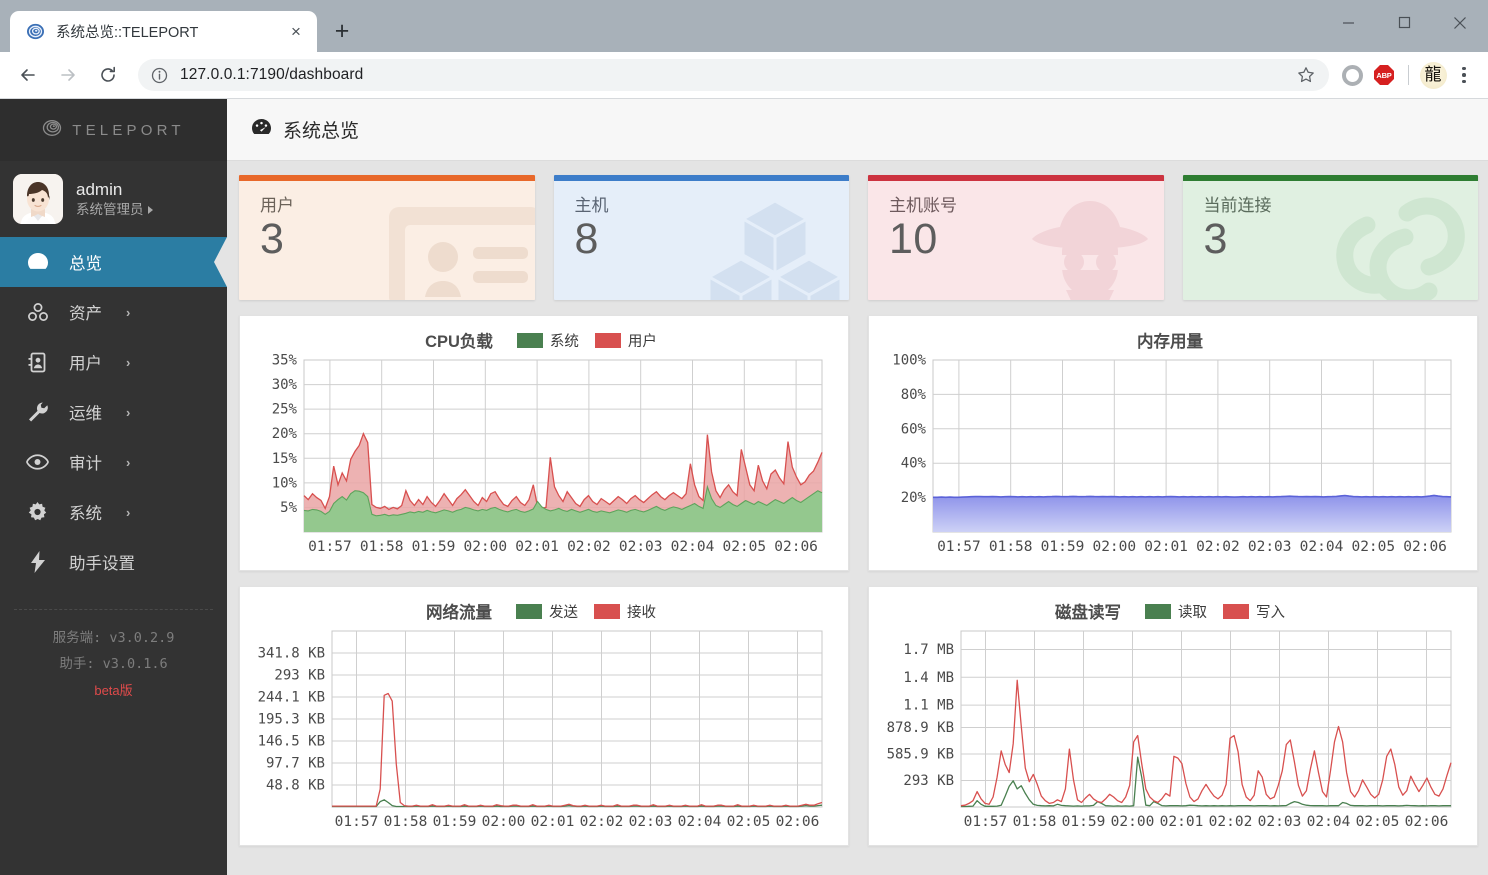 The height and width of the screenshot is (875, 1488). Describe the element at coordinates (113, 562) in the screenshot. I see `sidebar-item-assistant-settings: 助手设置` at that location.